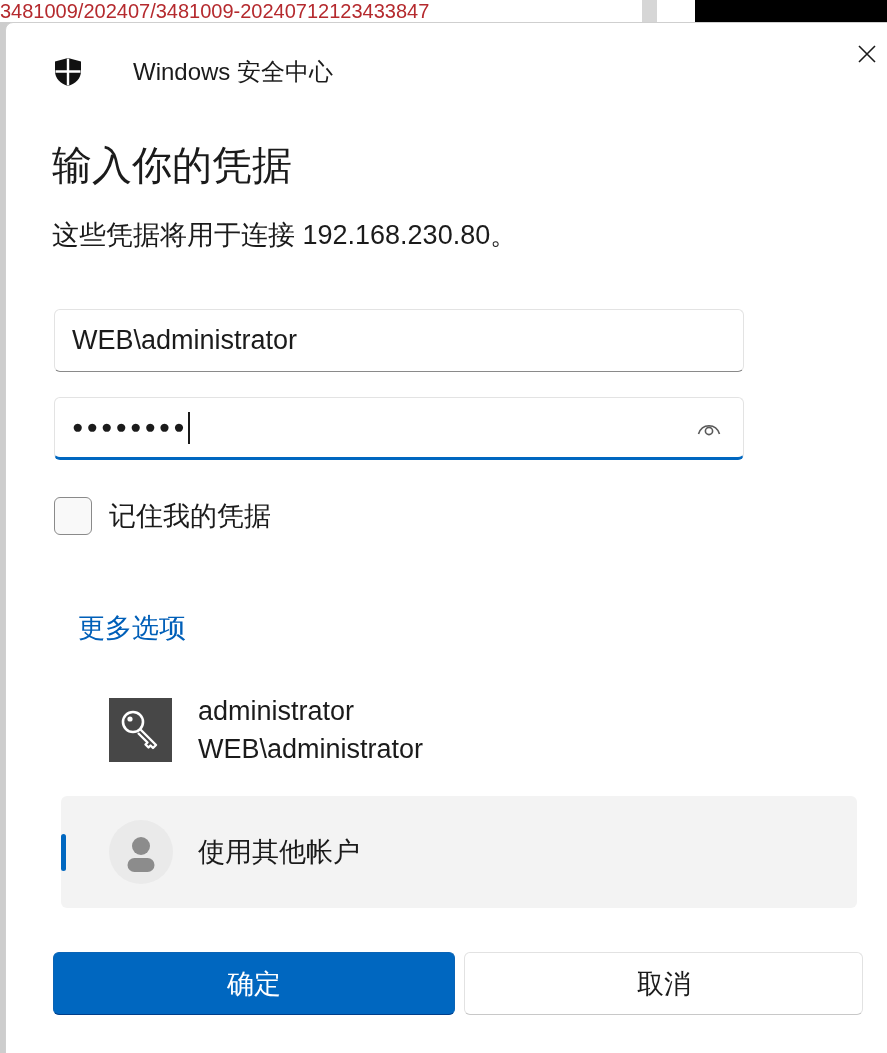 This screenshot has width=887, height=1053. I want to click on selection-indicator, so click(63, 852).